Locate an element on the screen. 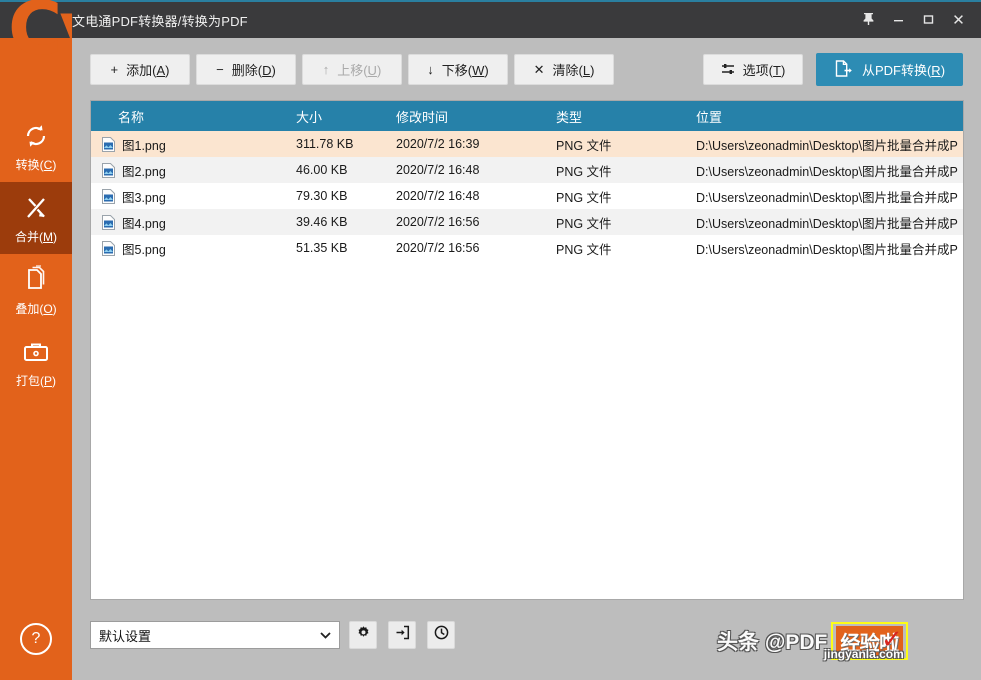 This screenshot has width=981, height=680. file-name-cell: 图5.png is located at coordinates (193, 248).